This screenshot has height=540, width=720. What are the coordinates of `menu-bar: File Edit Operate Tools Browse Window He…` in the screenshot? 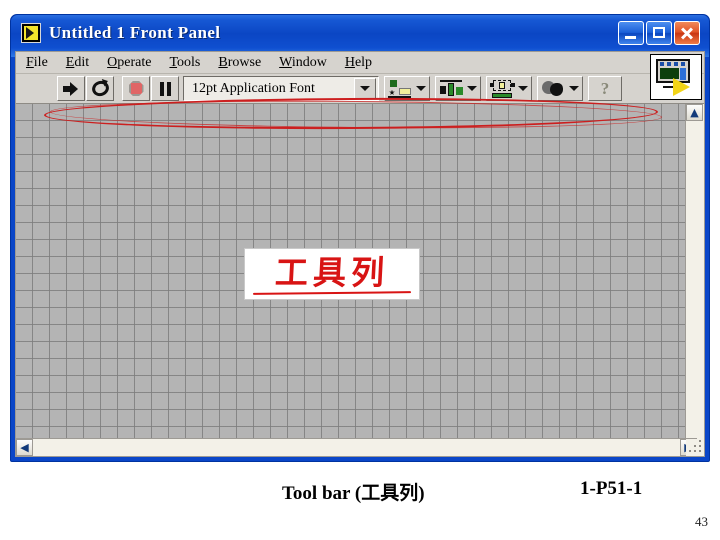 It's located at (360, 63).